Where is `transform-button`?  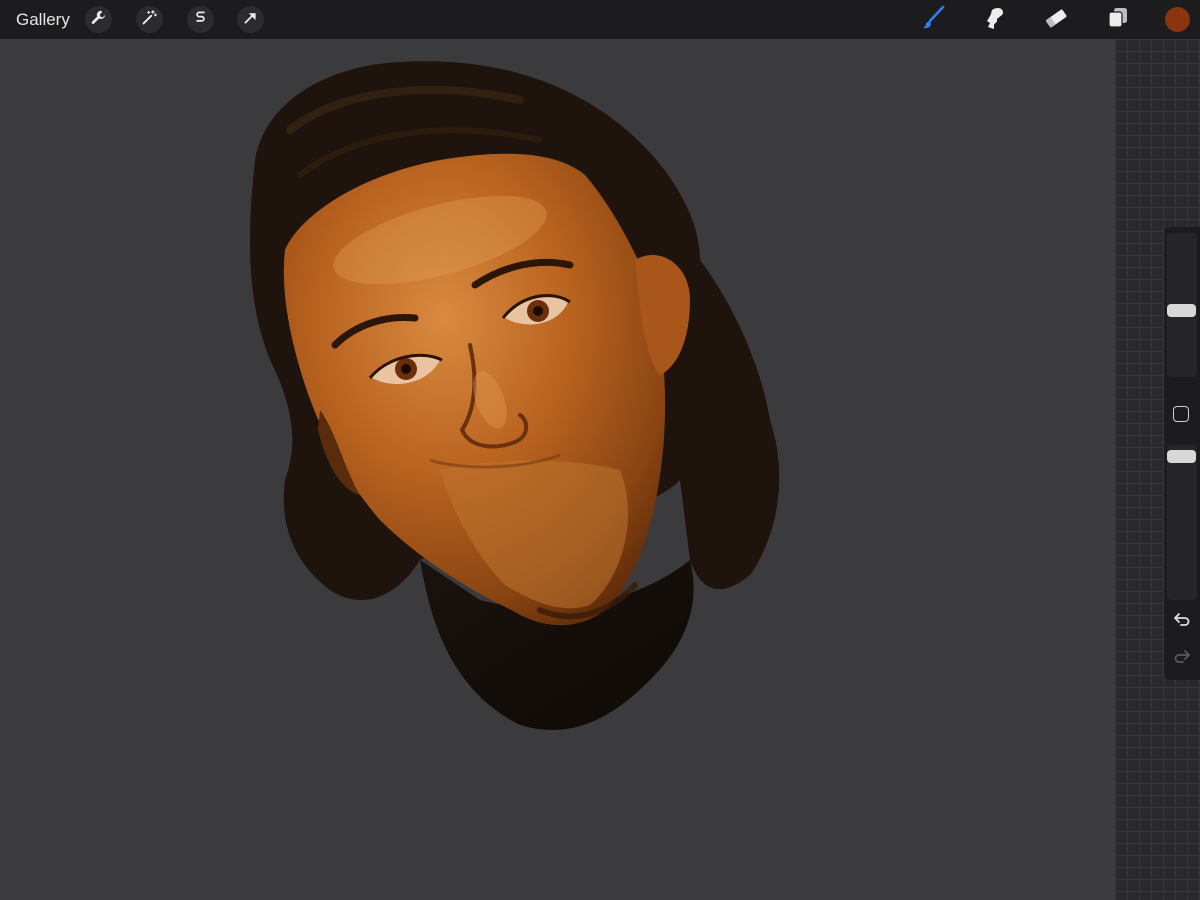 transform-button is located at coordinates (250, 19).